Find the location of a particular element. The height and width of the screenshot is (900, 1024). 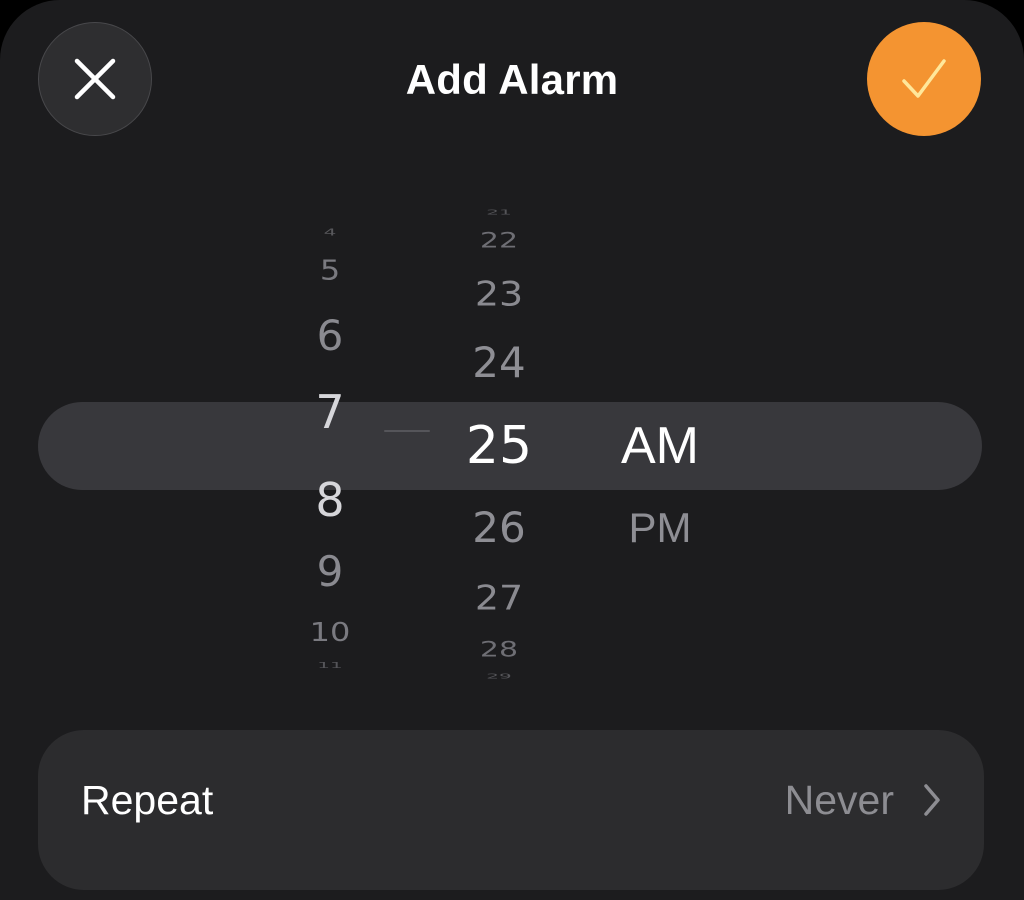

picker-divider is located at coordinates (407, 431).